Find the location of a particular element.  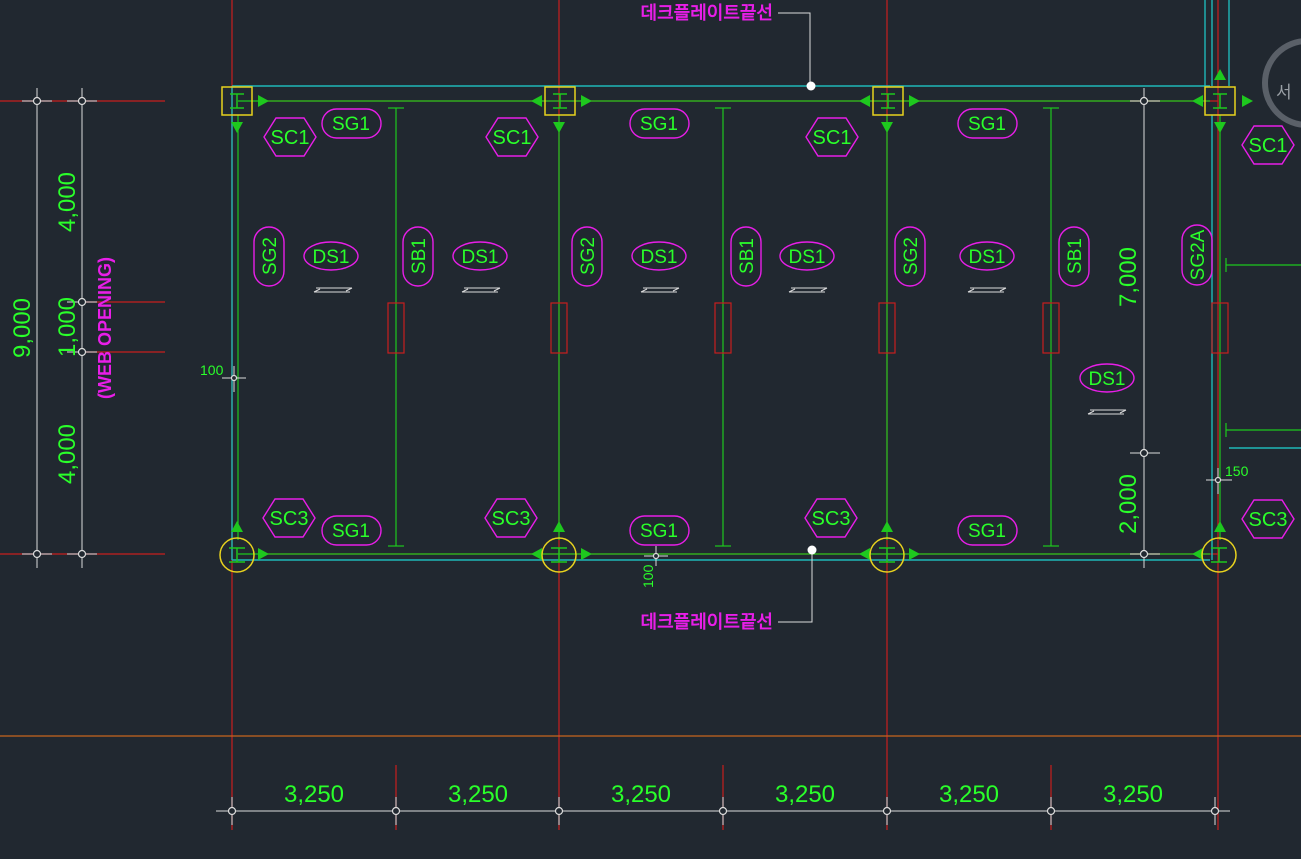

dim-left-middle: 1,000 is located at coordinates (67, 327).